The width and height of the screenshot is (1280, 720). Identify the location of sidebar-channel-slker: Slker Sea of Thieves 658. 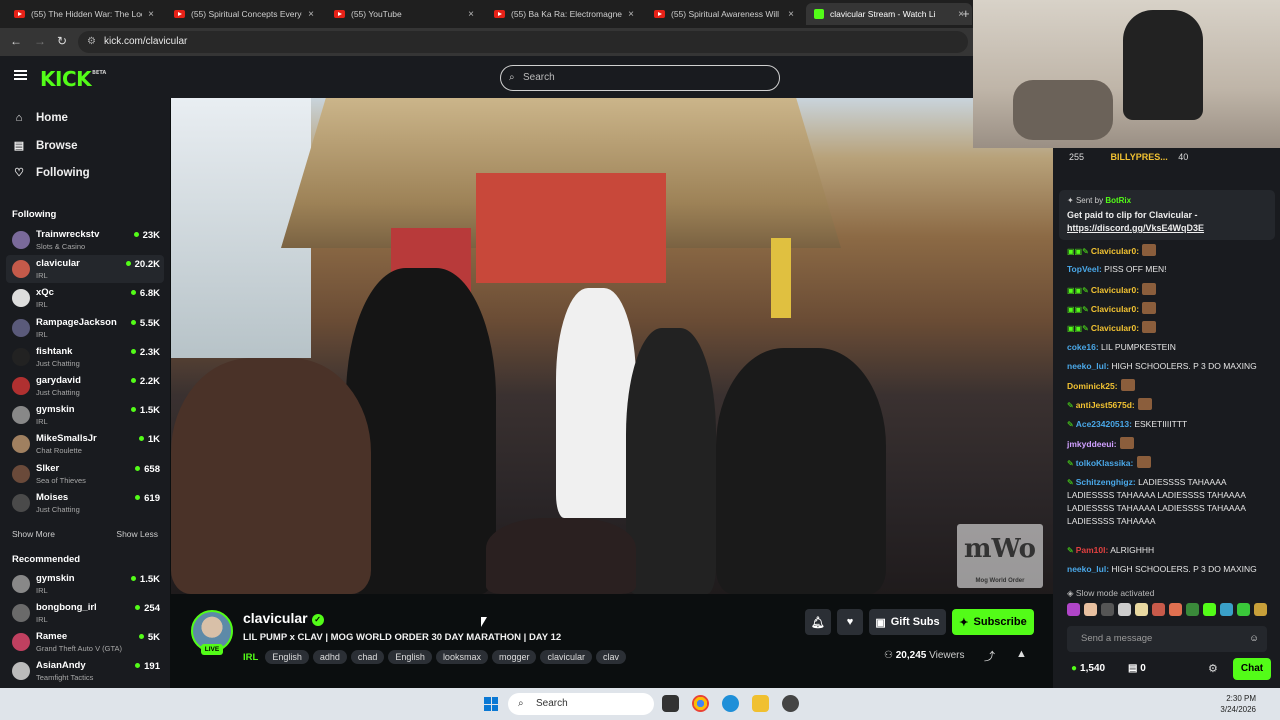
(85, 474).